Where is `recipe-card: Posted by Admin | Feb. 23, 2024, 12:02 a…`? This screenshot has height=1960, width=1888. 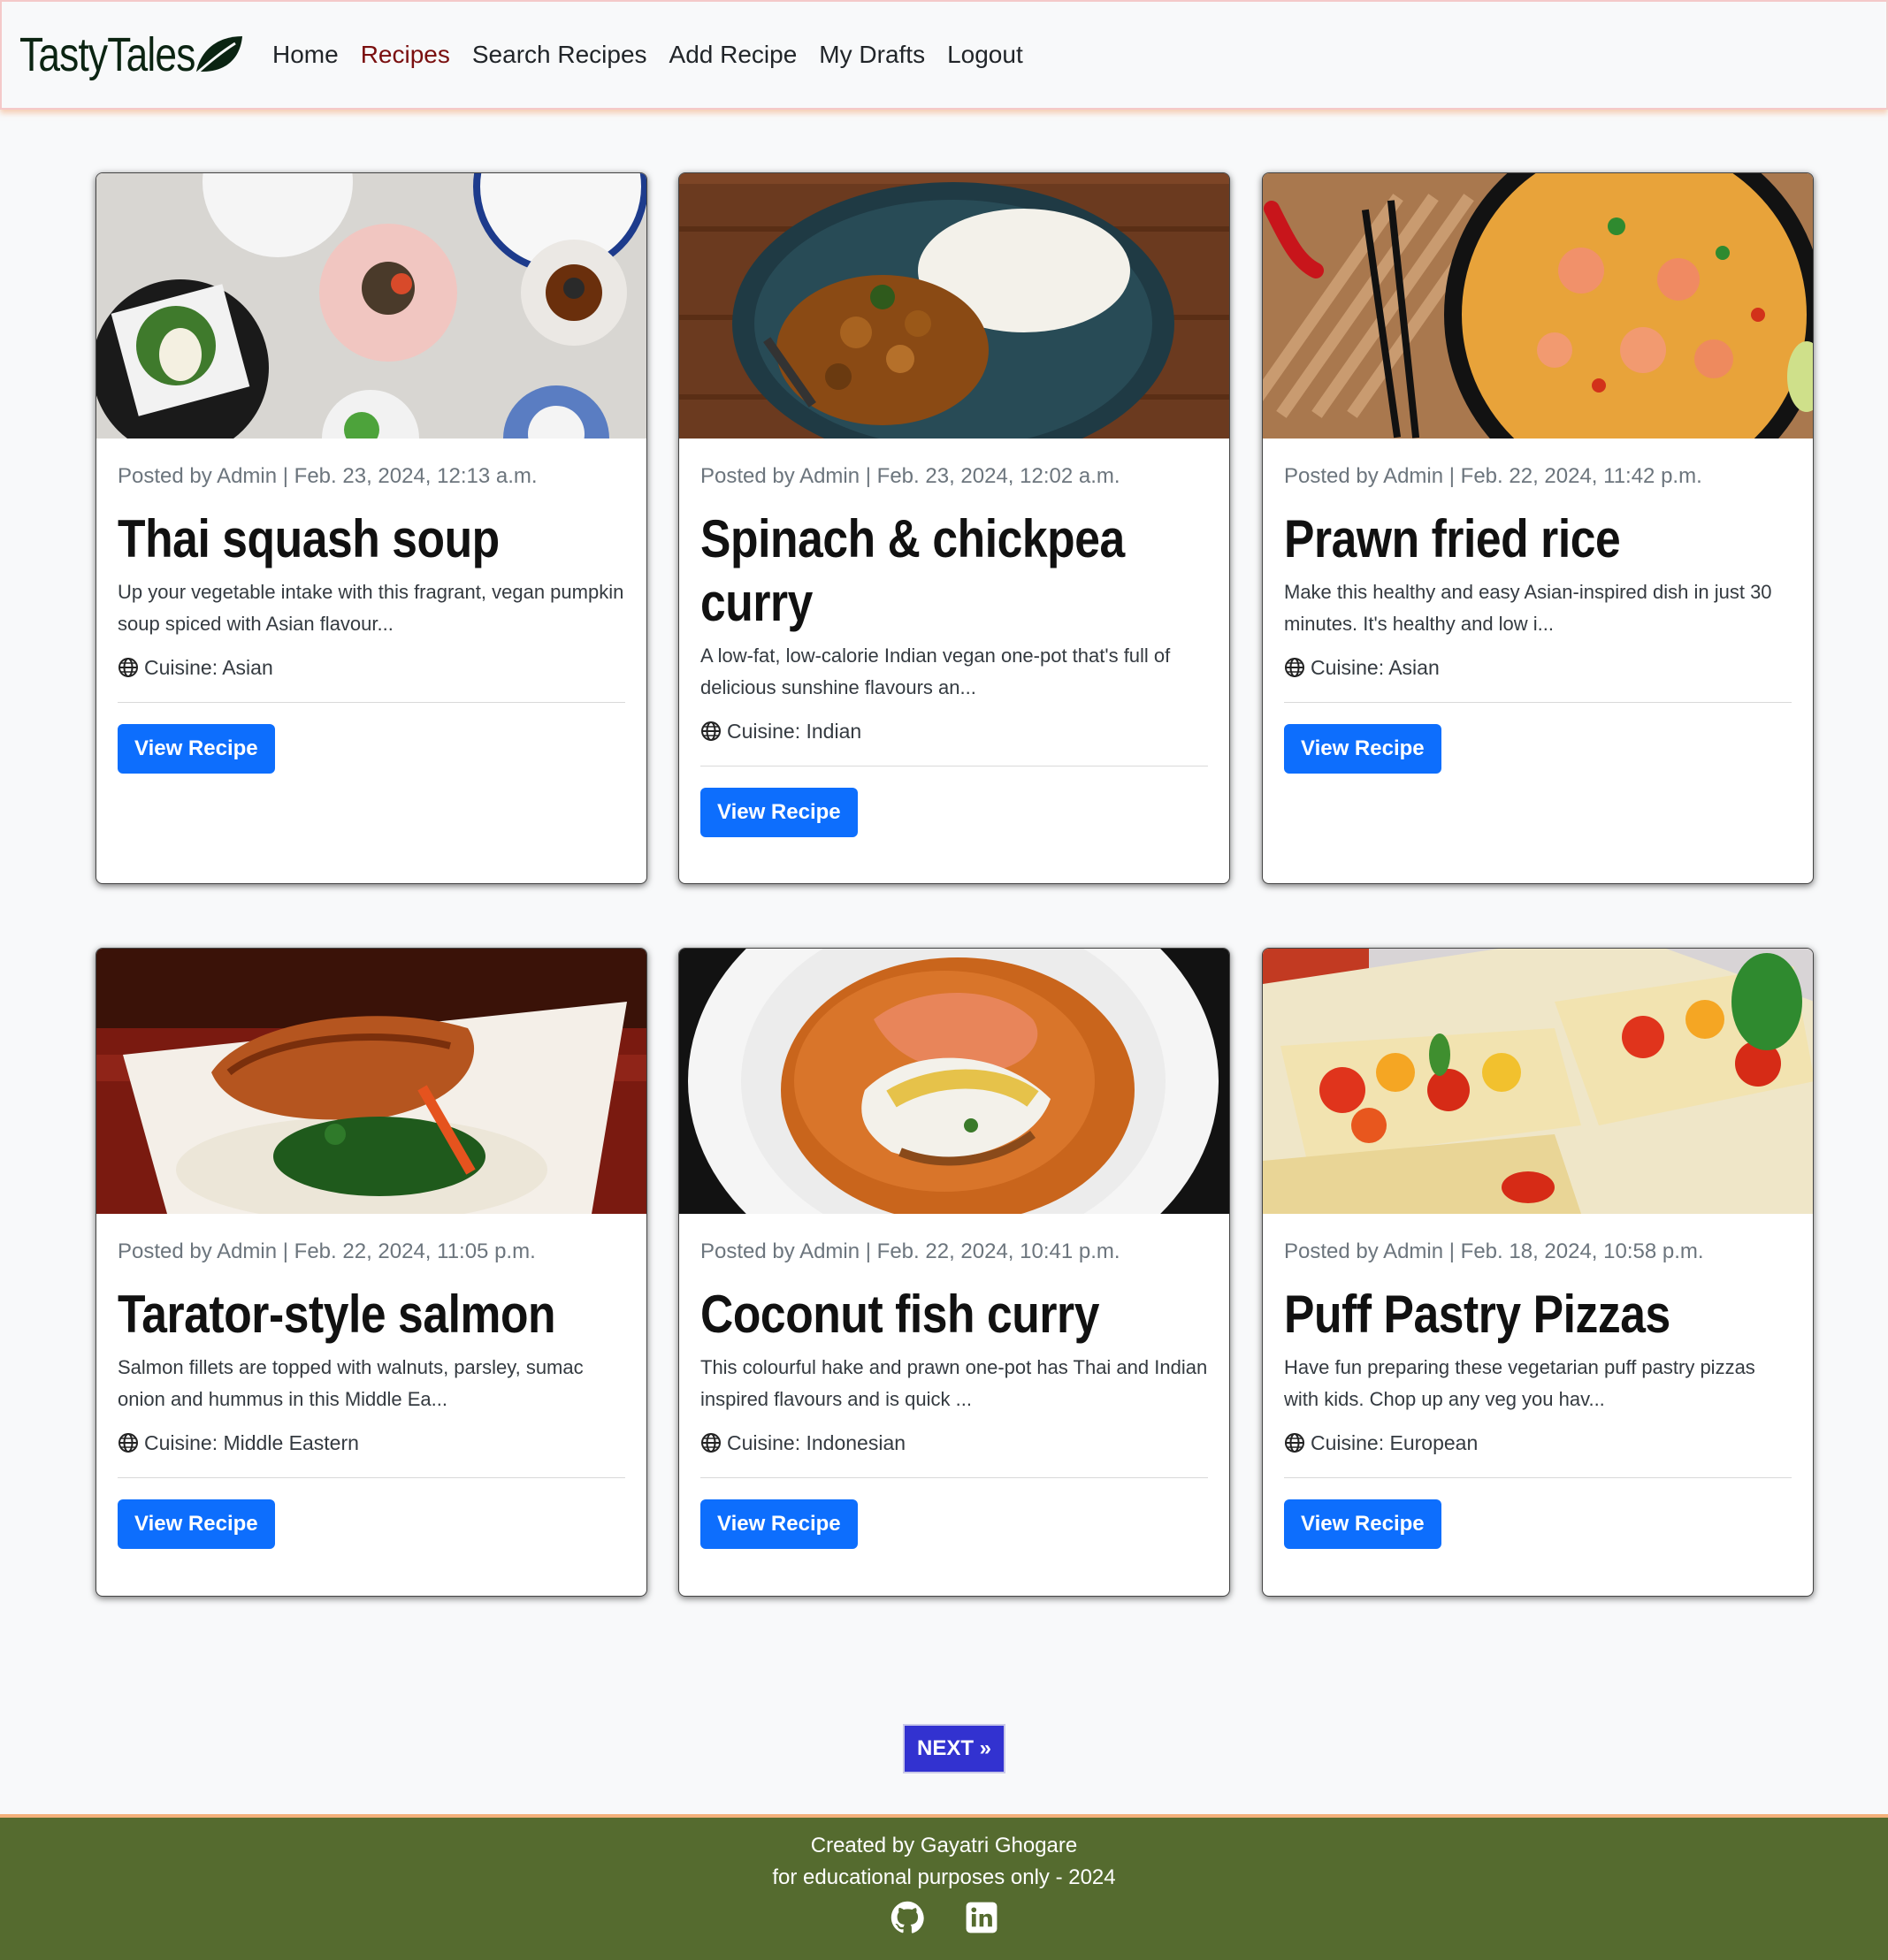 recipe-card: Posted by Admin | Feb. 23, 2024, 12:02 a… is located at coordinates (954, 528).